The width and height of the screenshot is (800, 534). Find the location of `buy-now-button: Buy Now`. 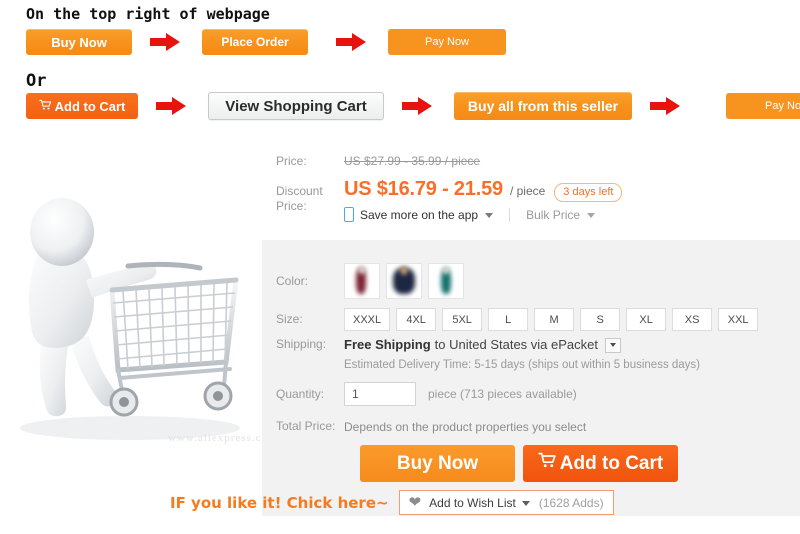

buy-now-button: Buy Now is located at coordinates (437, 463).